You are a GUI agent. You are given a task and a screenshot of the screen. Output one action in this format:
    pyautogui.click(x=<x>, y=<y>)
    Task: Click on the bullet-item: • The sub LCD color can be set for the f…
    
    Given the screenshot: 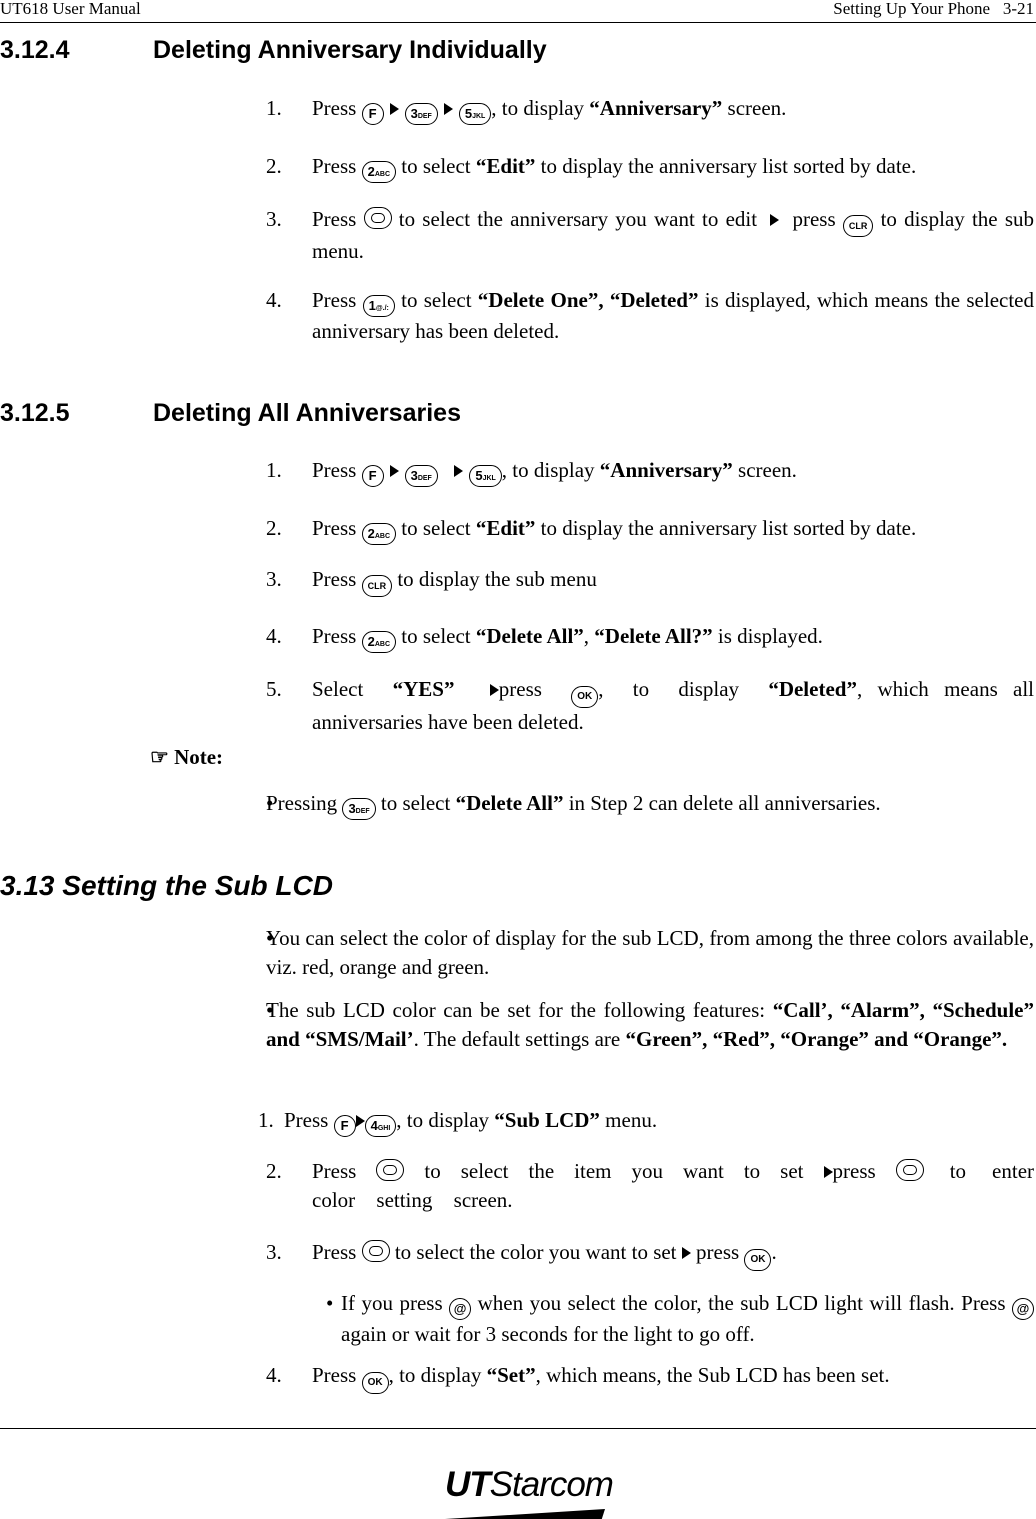 What is the action you would take?
    pyautogui.click(x=650, y=1025)
    